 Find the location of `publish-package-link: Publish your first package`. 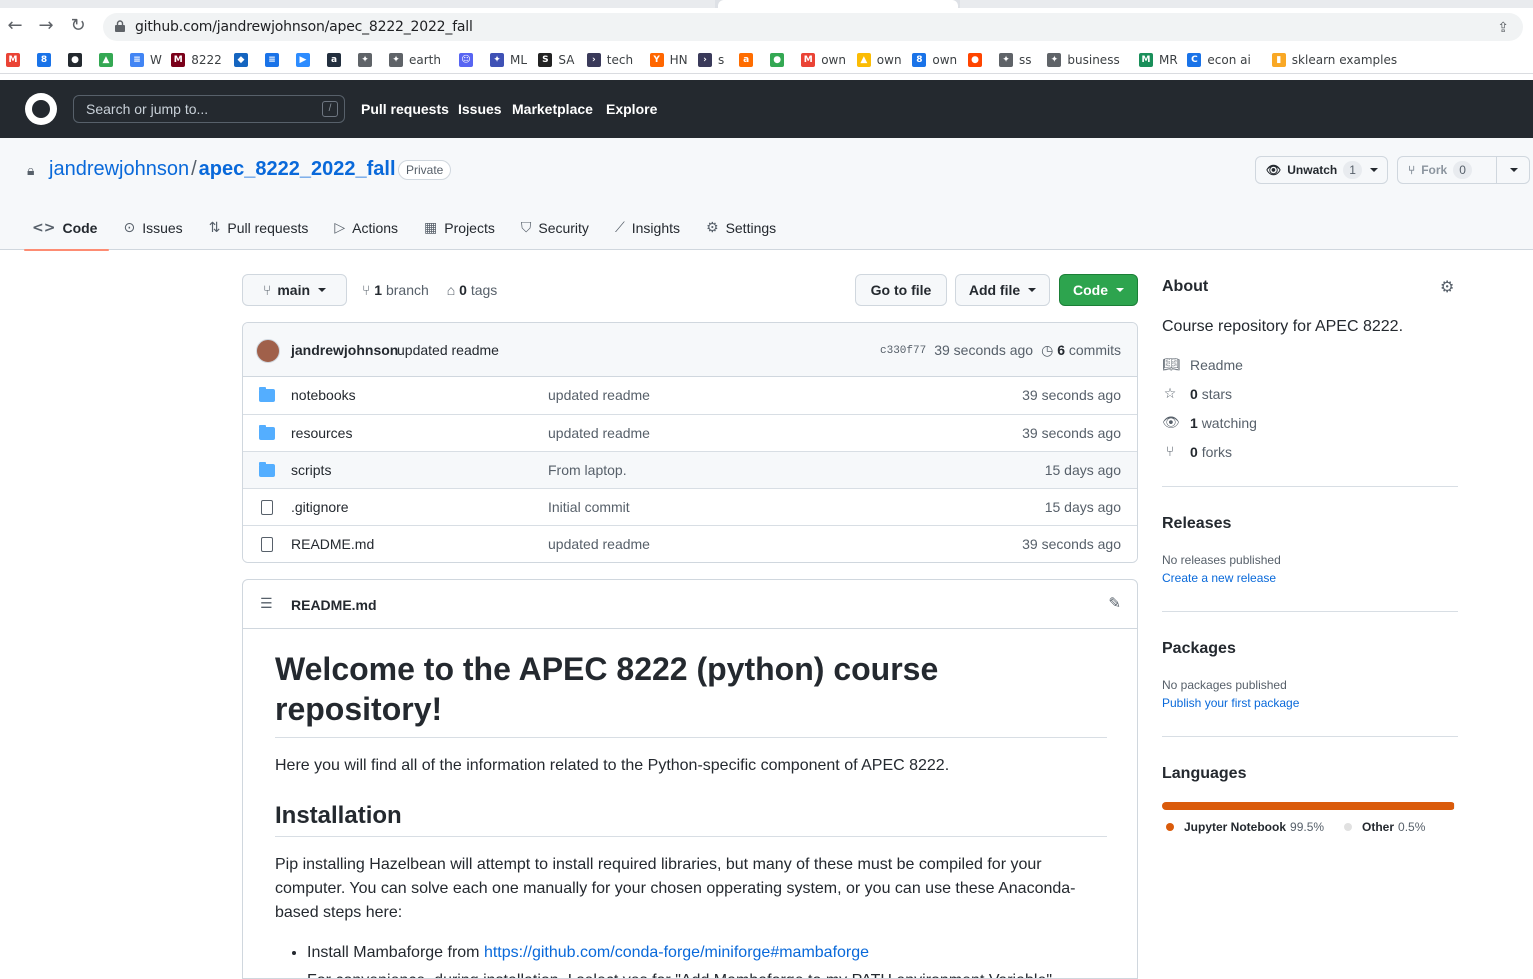

publish-package-link: Publish your first package is located at coordinates (1230, 703).